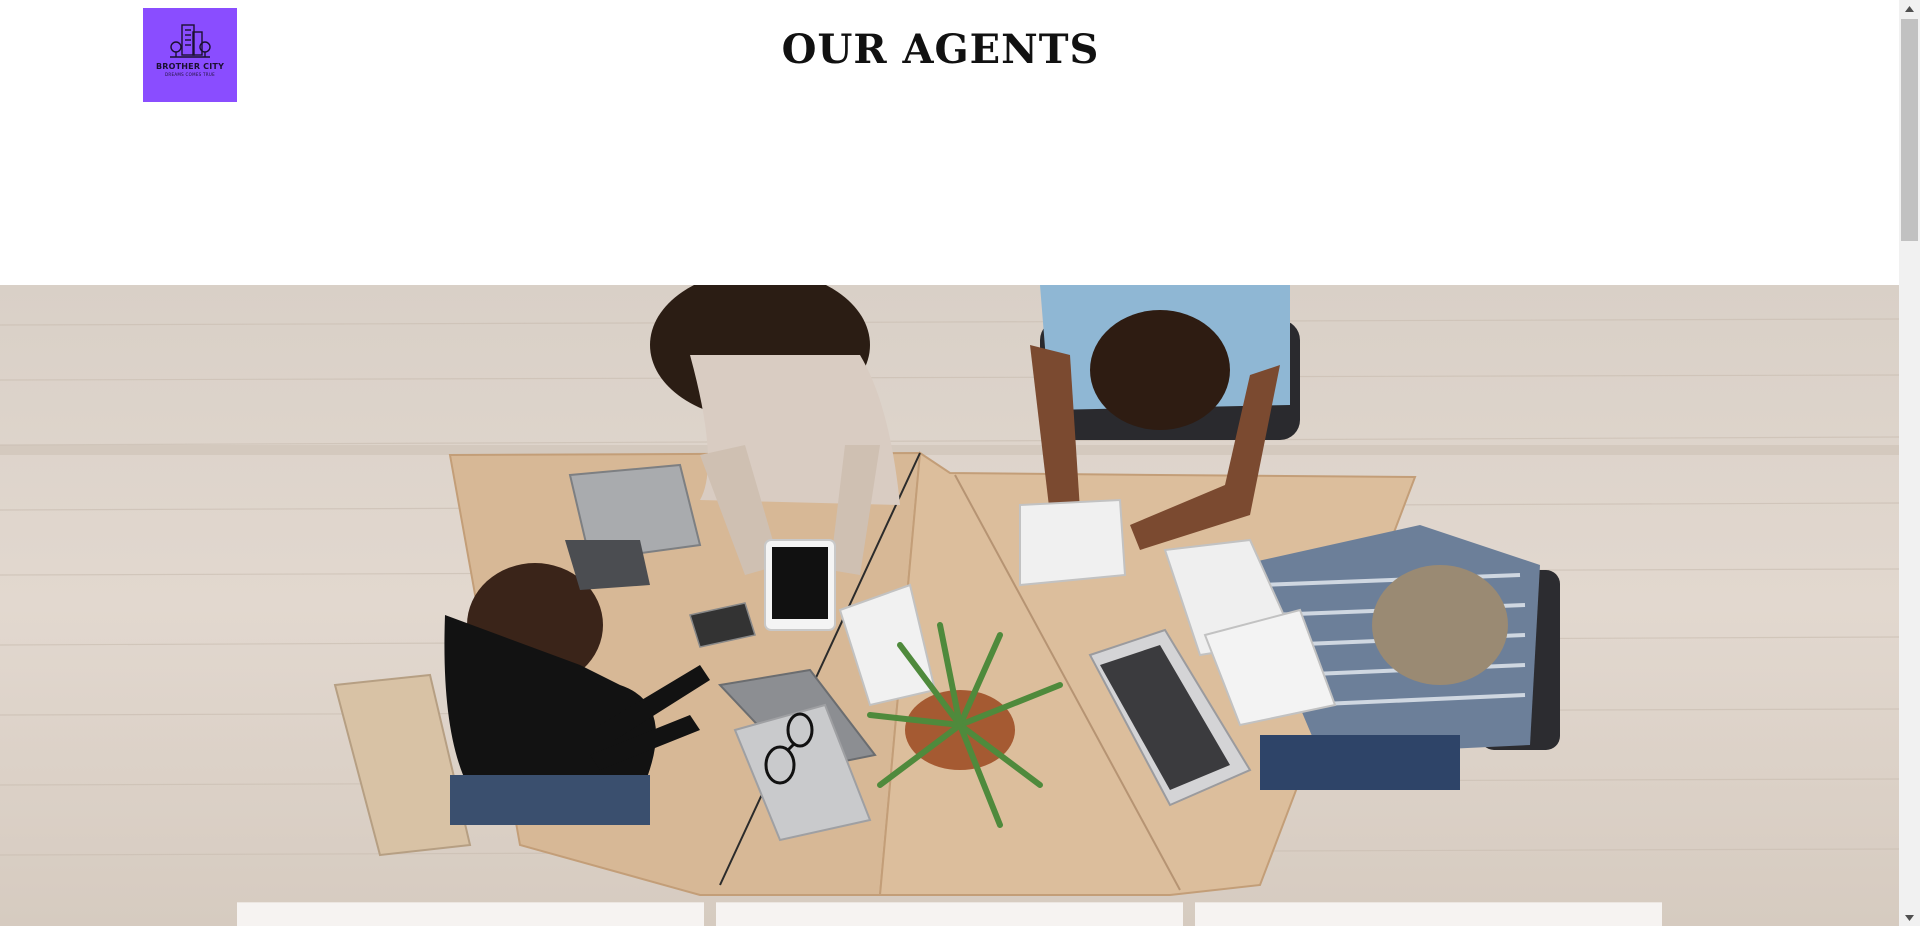  I want to click on page-title: OUR AGENTS, so click(940, 49).